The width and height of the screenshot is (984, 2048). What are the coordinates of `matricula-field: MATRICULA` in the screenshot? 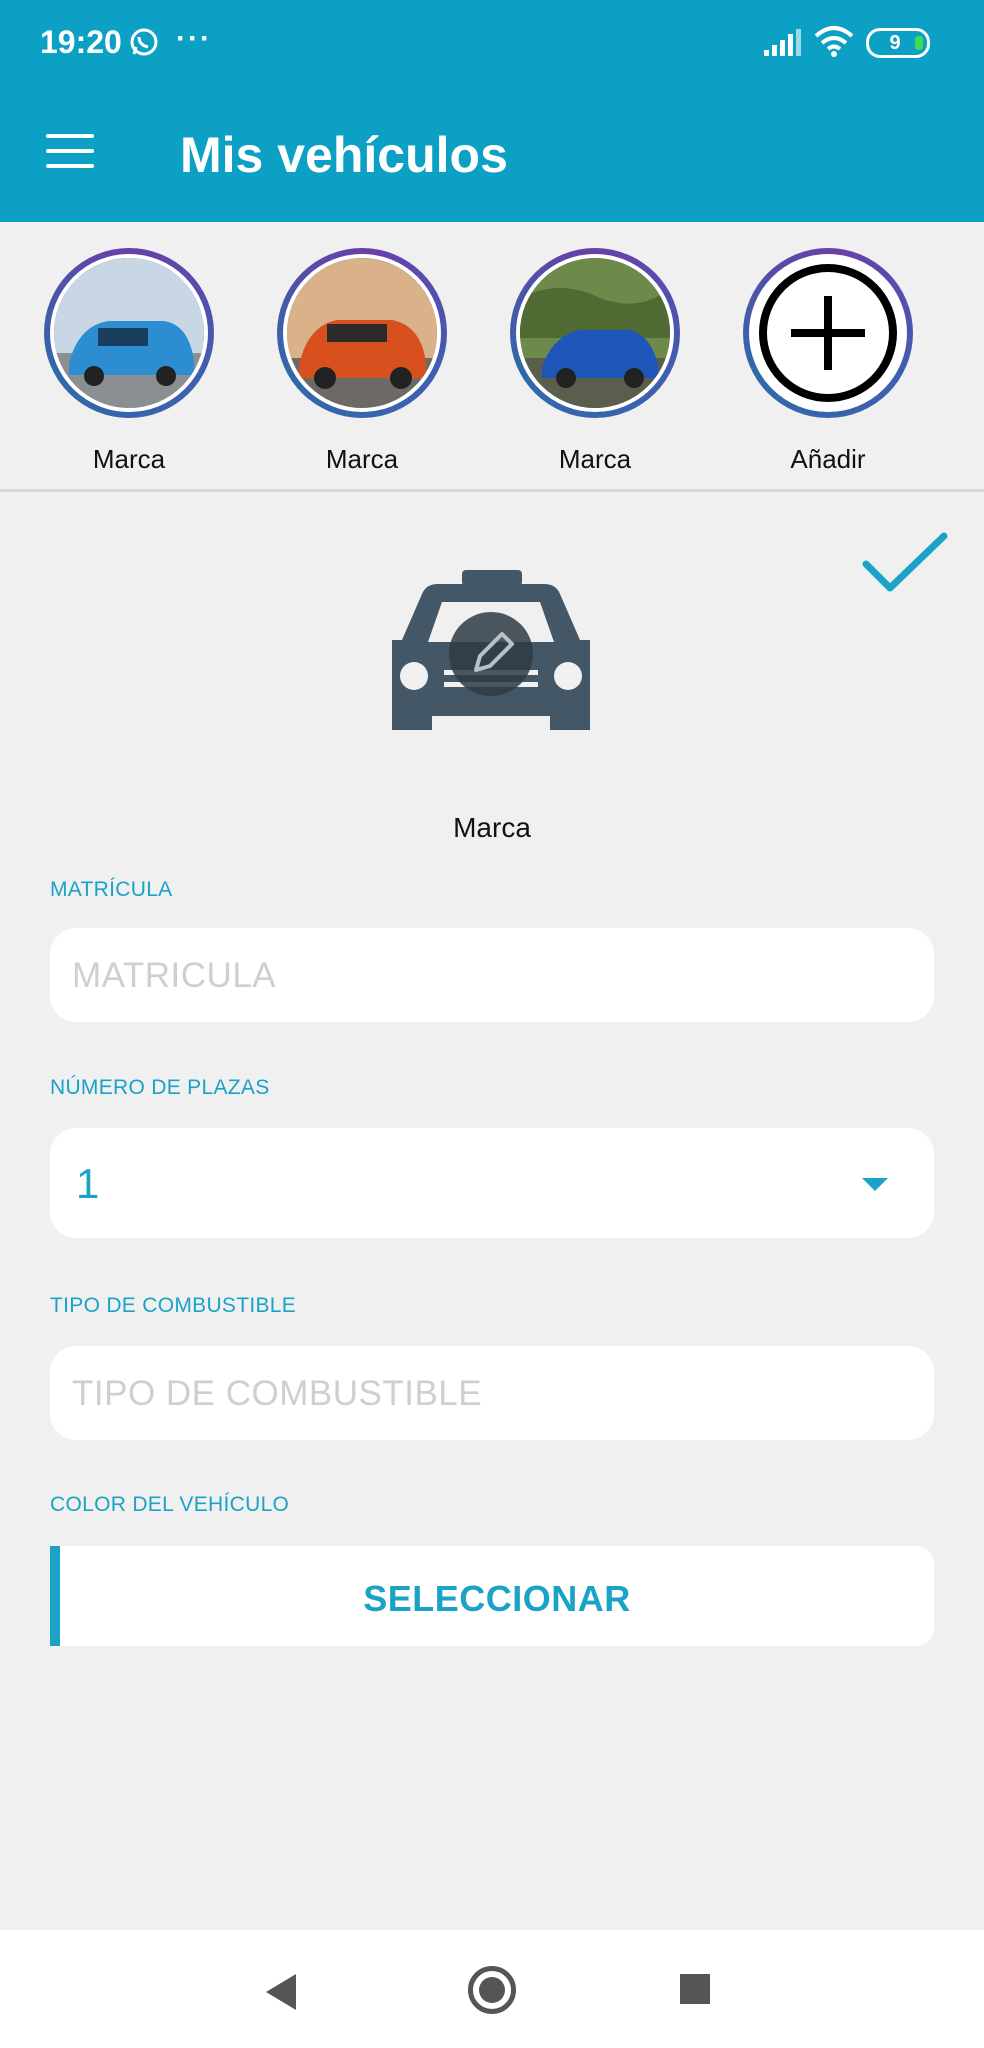 It's located at (492, 975).